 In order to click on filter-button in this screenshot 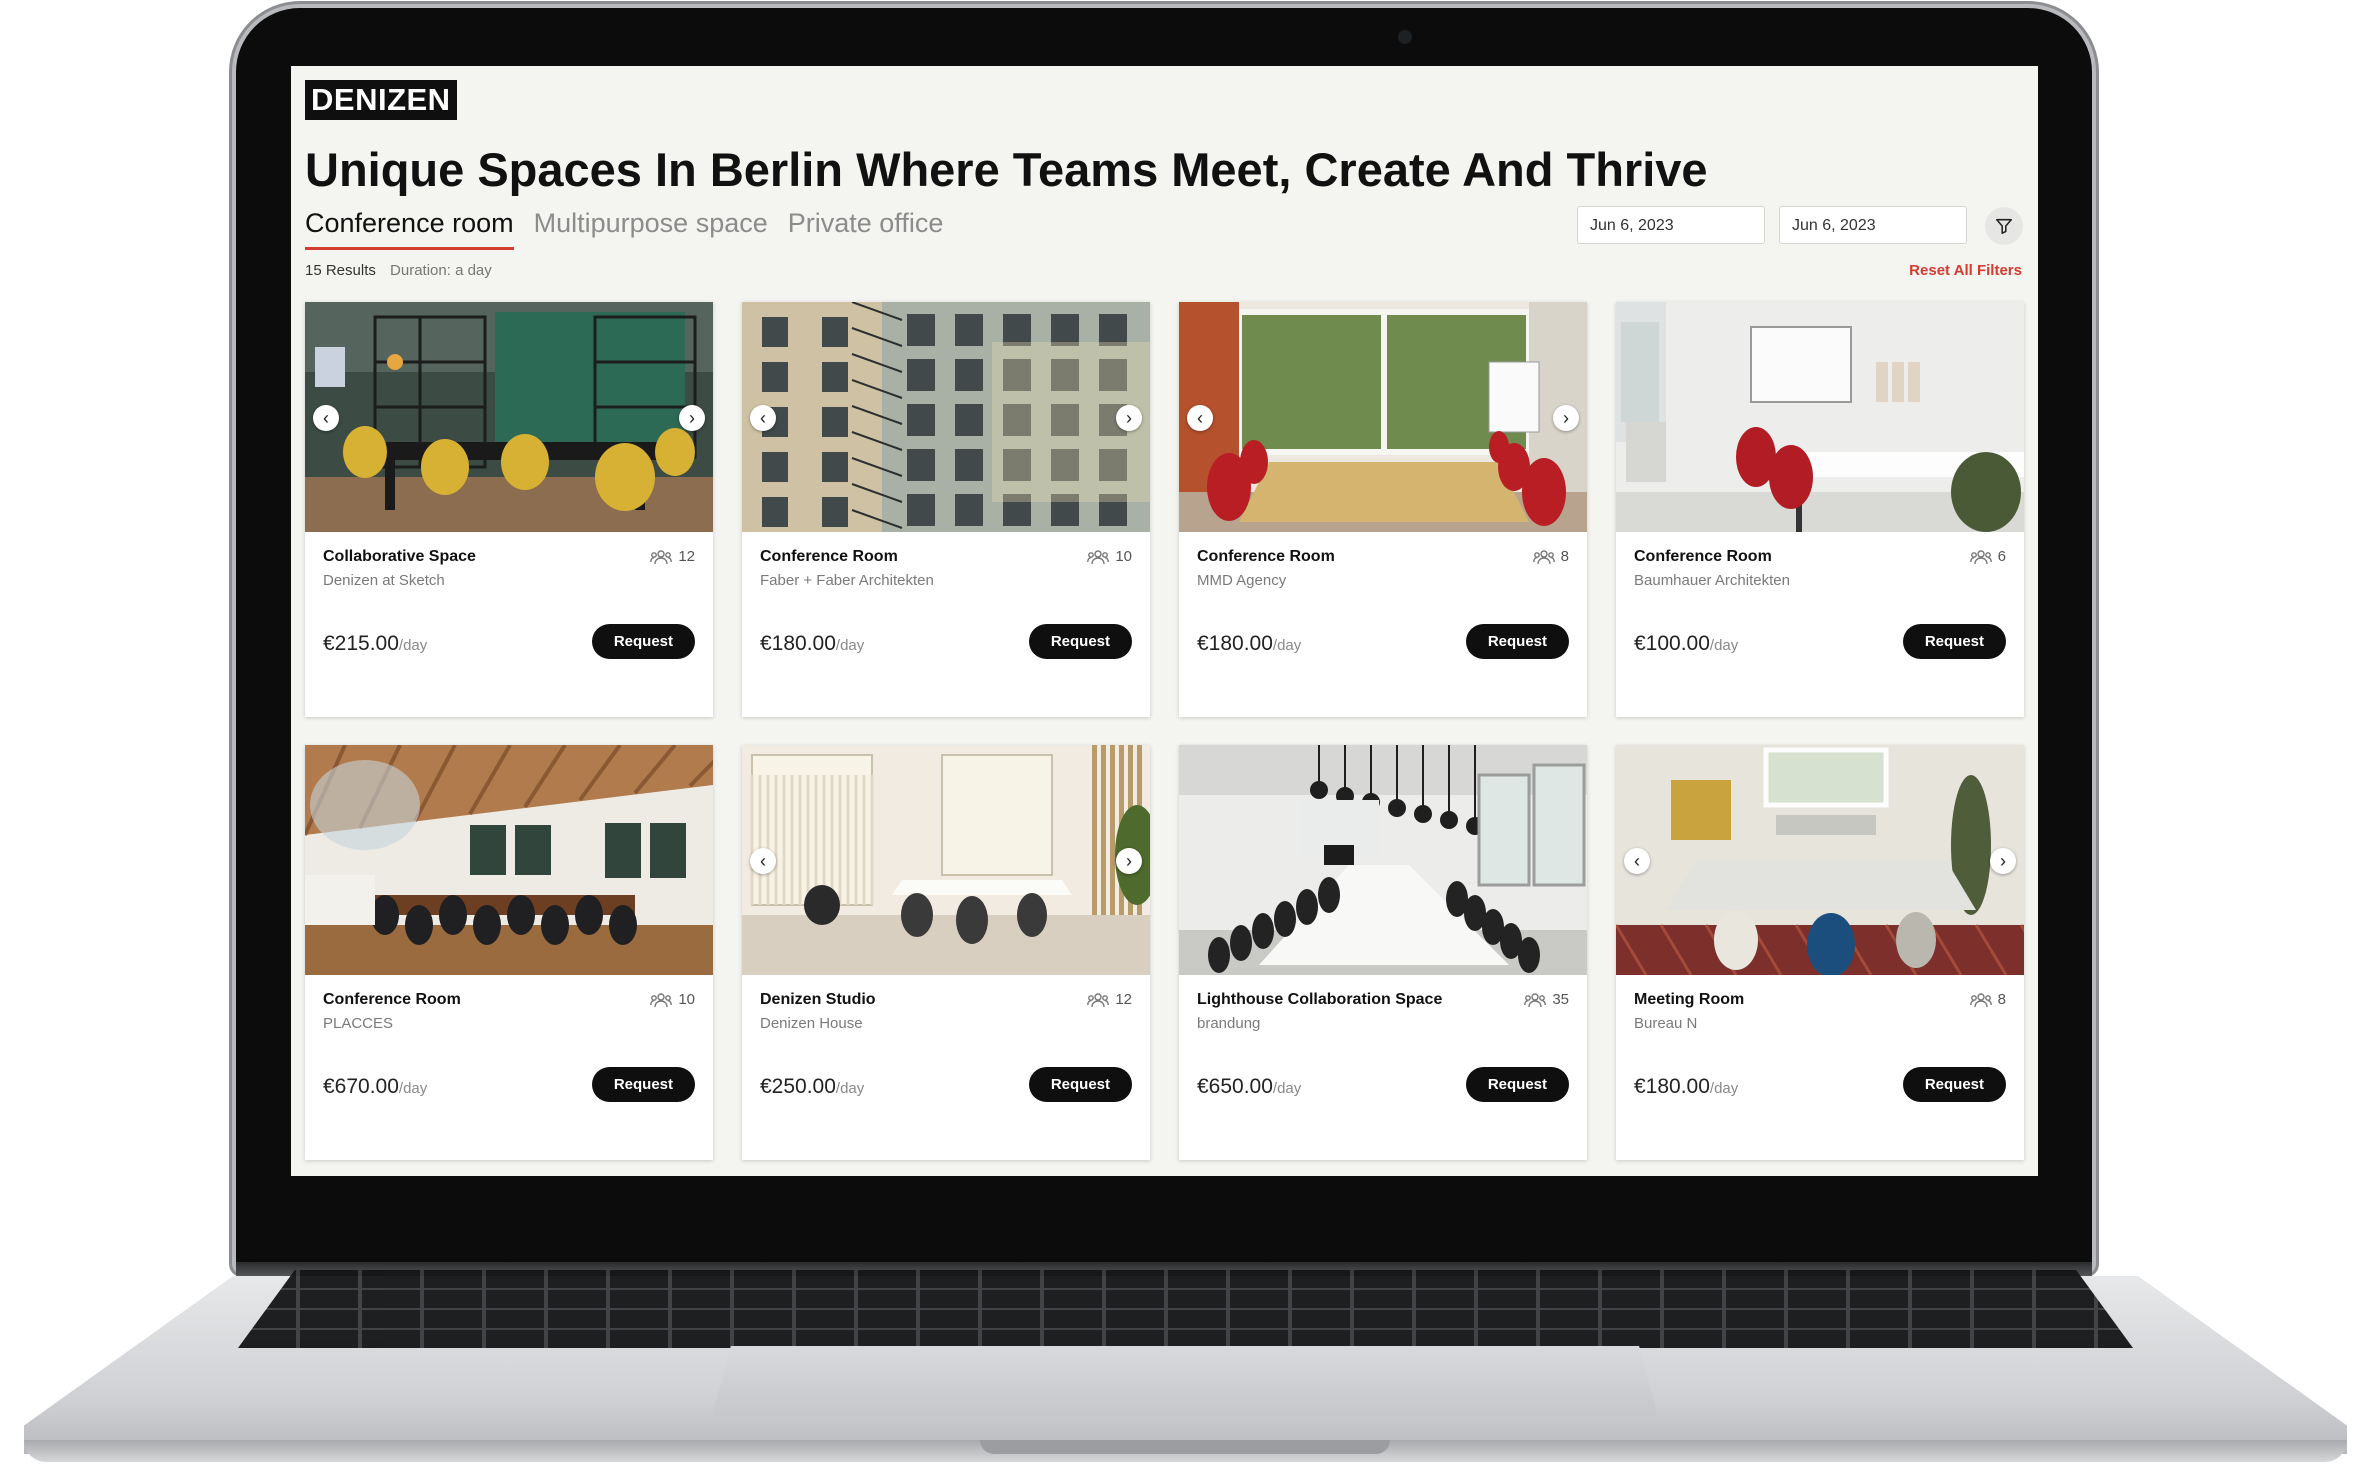, I will do `click(2004, 226)`.